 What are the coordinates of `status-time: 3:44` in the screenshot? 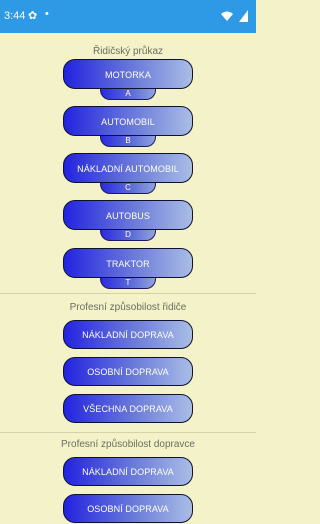 It's located at (15, 16).